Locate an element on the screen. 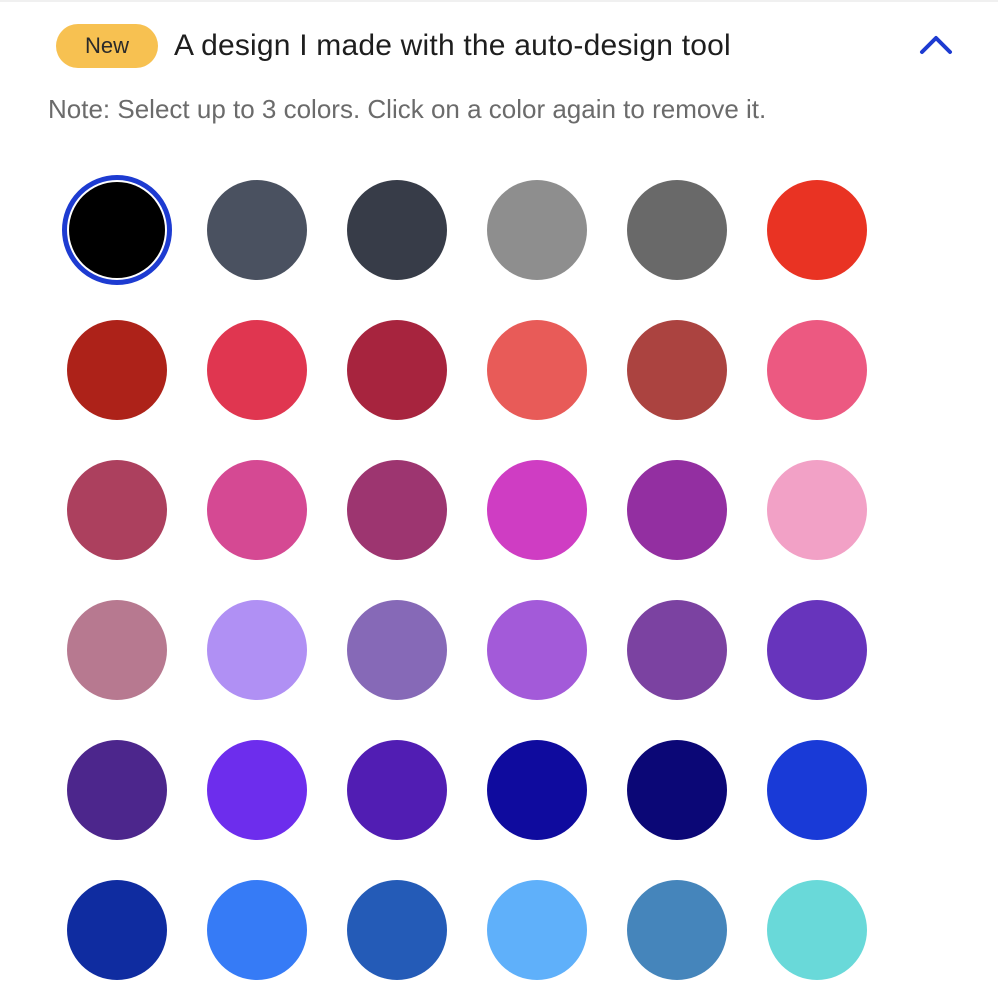  chevron-up-icon is located at coordinates (936, 45).